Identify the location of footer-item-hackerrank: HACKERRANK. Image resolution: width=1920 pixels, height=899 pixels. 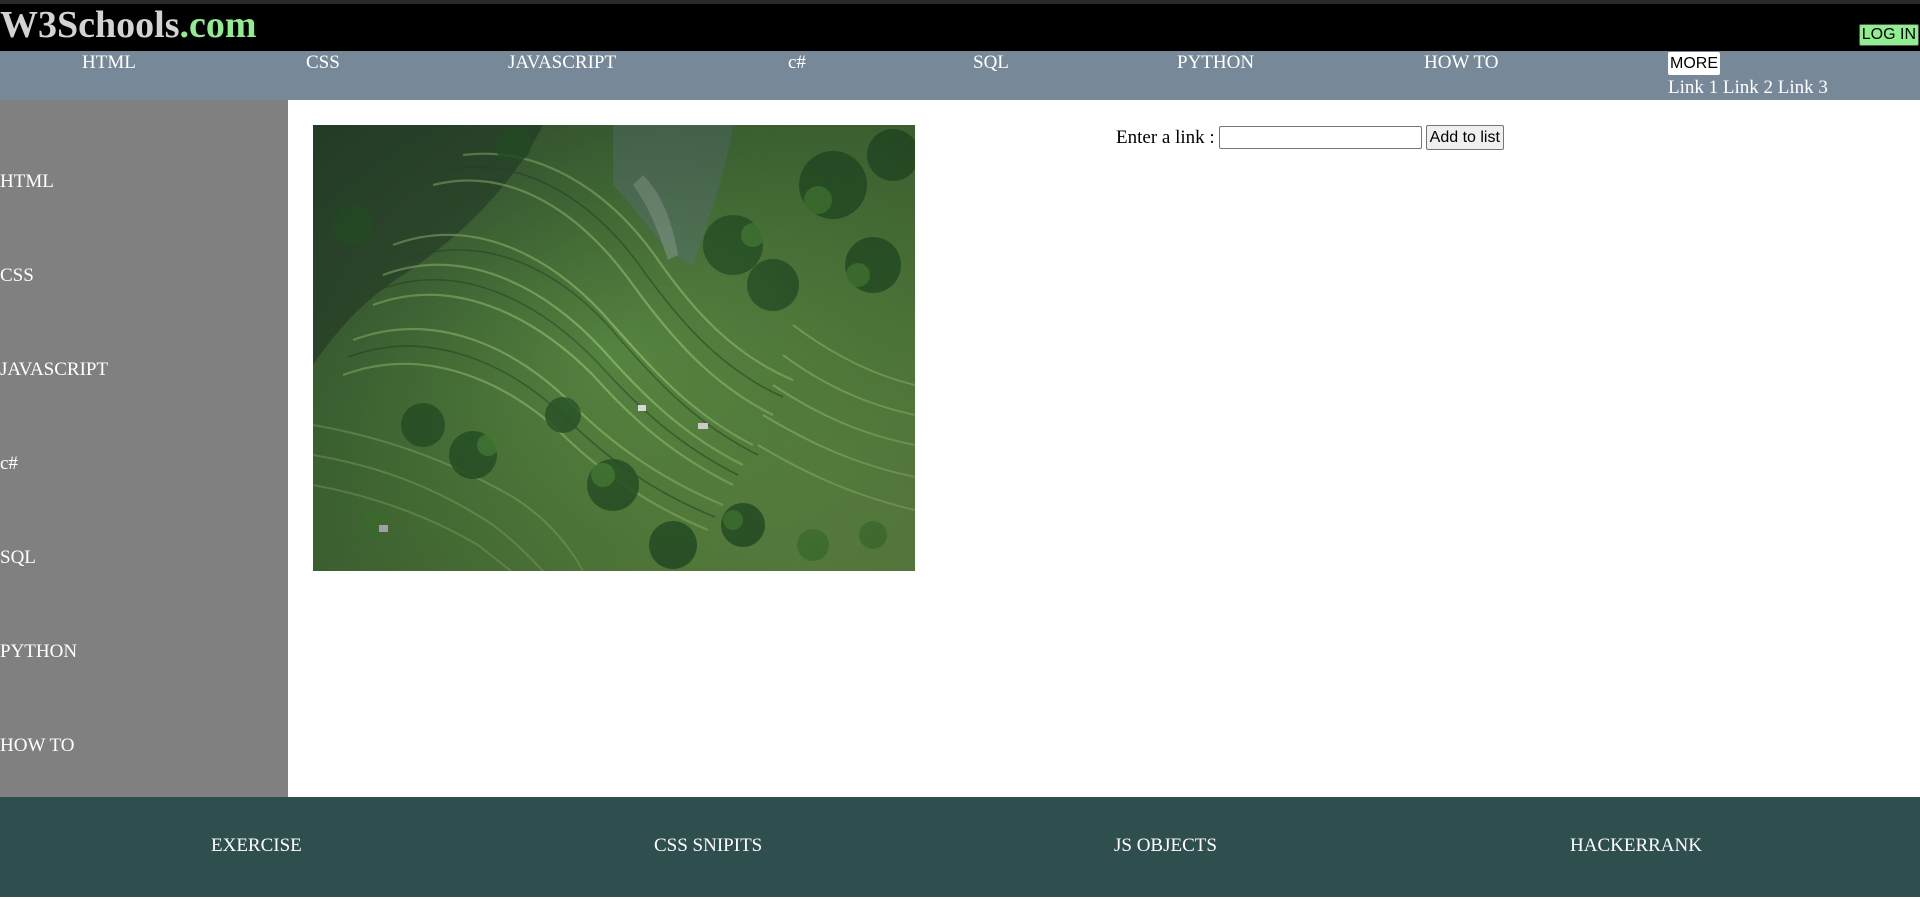
(1636, 846).